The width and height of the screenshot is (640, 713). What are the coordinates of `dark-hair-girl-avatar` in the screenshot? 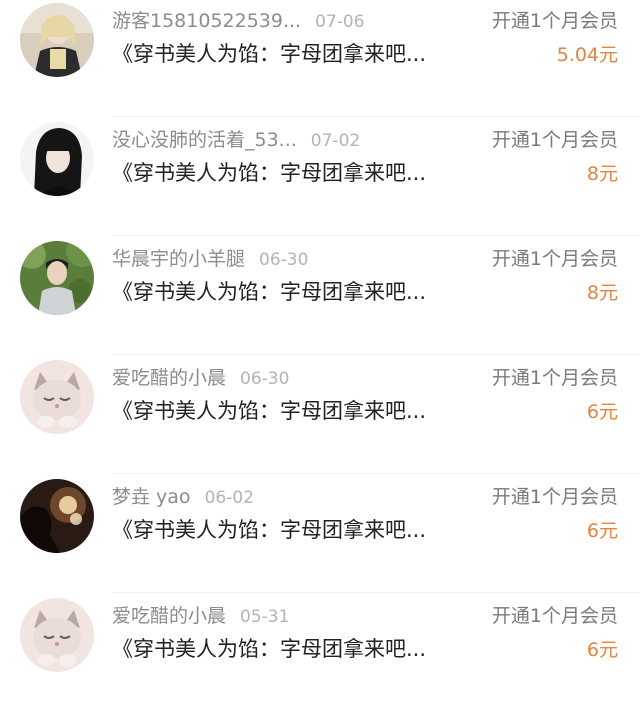 It's located at (57, 159).